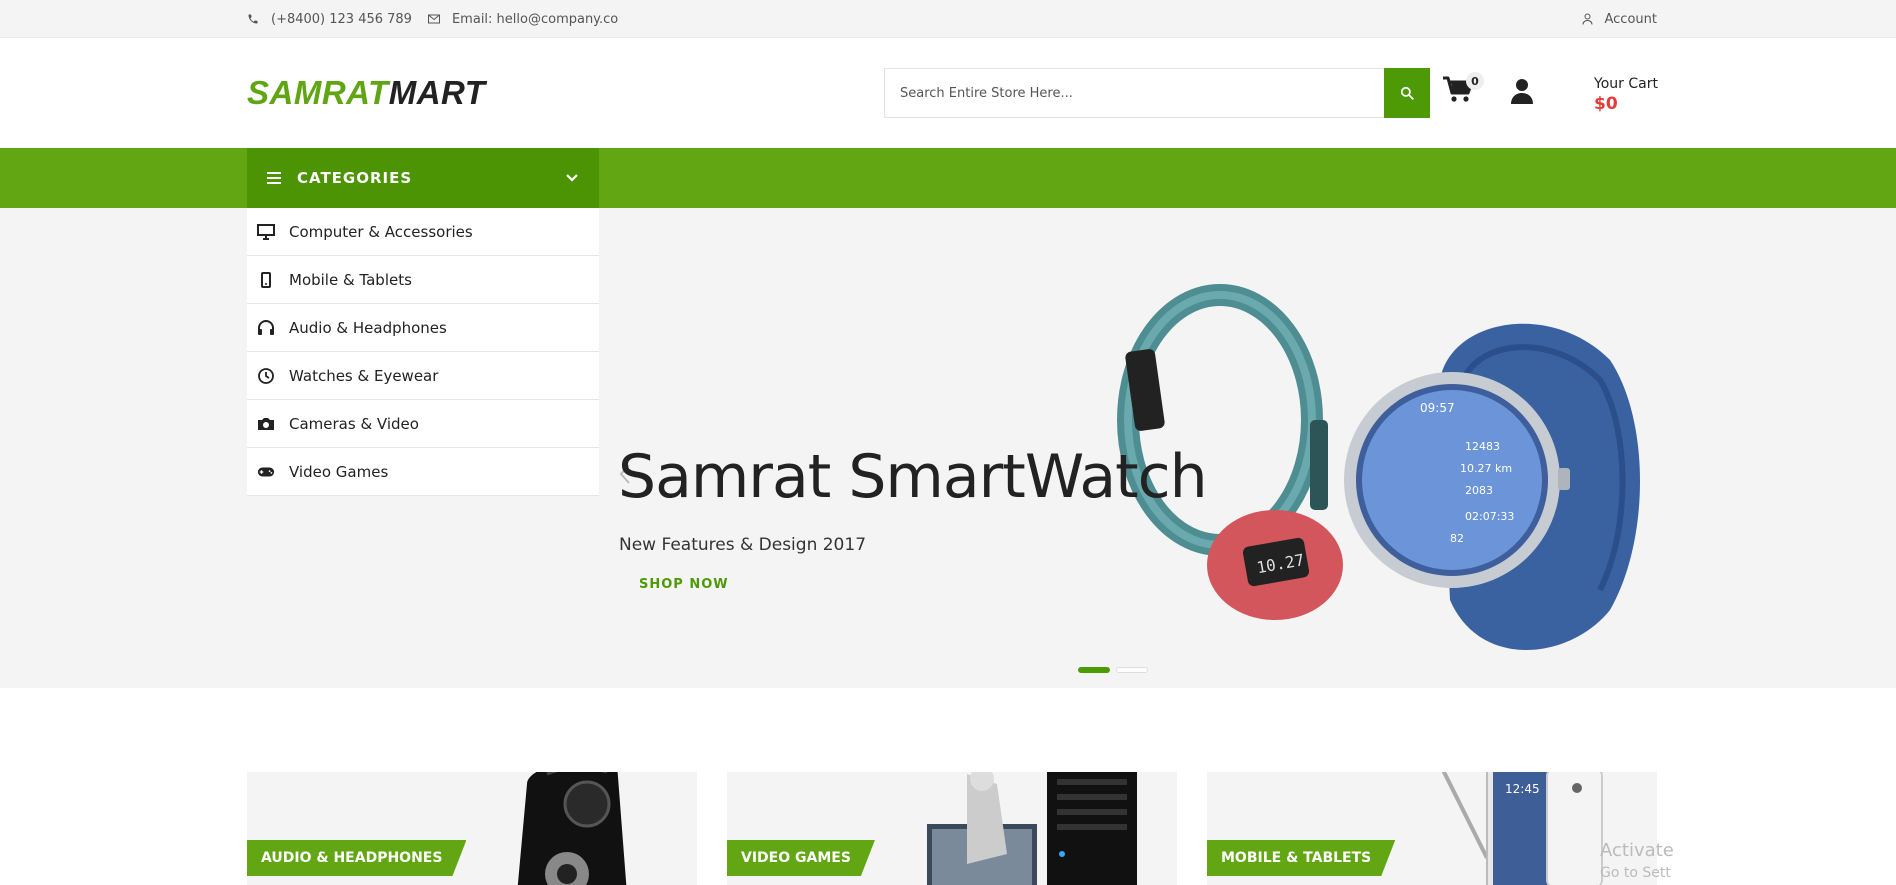 This screenshot has width=1896, height=885. What do you see at coordinates (472, 828) in the screenshot?
I see `banner-audio: AUDIO & HEADPHONES` at bounding box center [472, 828].